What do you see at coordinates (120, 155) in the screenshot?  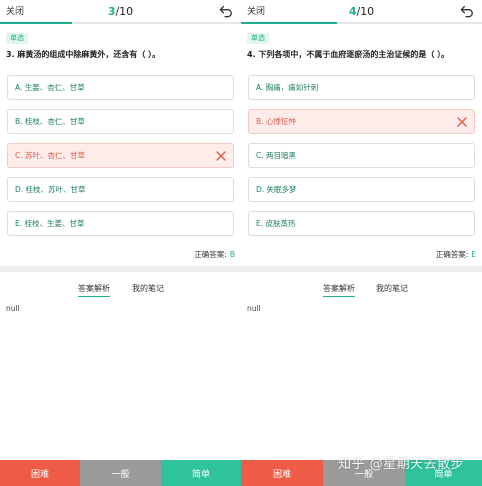 I see `option-c: C. 苏叶、杏仁、甘草` at bounding box center [120, 155].